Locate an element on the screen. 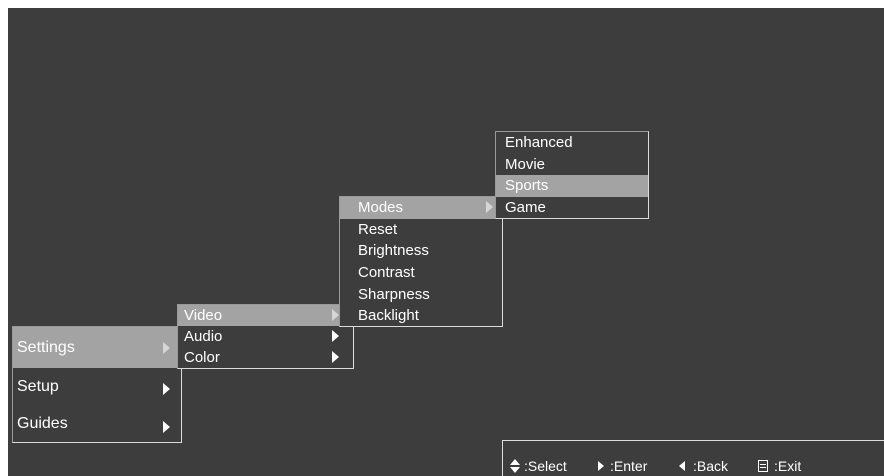 Image resolution: width=884 pixels, height=476 pixels. mode-item-movie: Movie is located at coordinates (572, 165).